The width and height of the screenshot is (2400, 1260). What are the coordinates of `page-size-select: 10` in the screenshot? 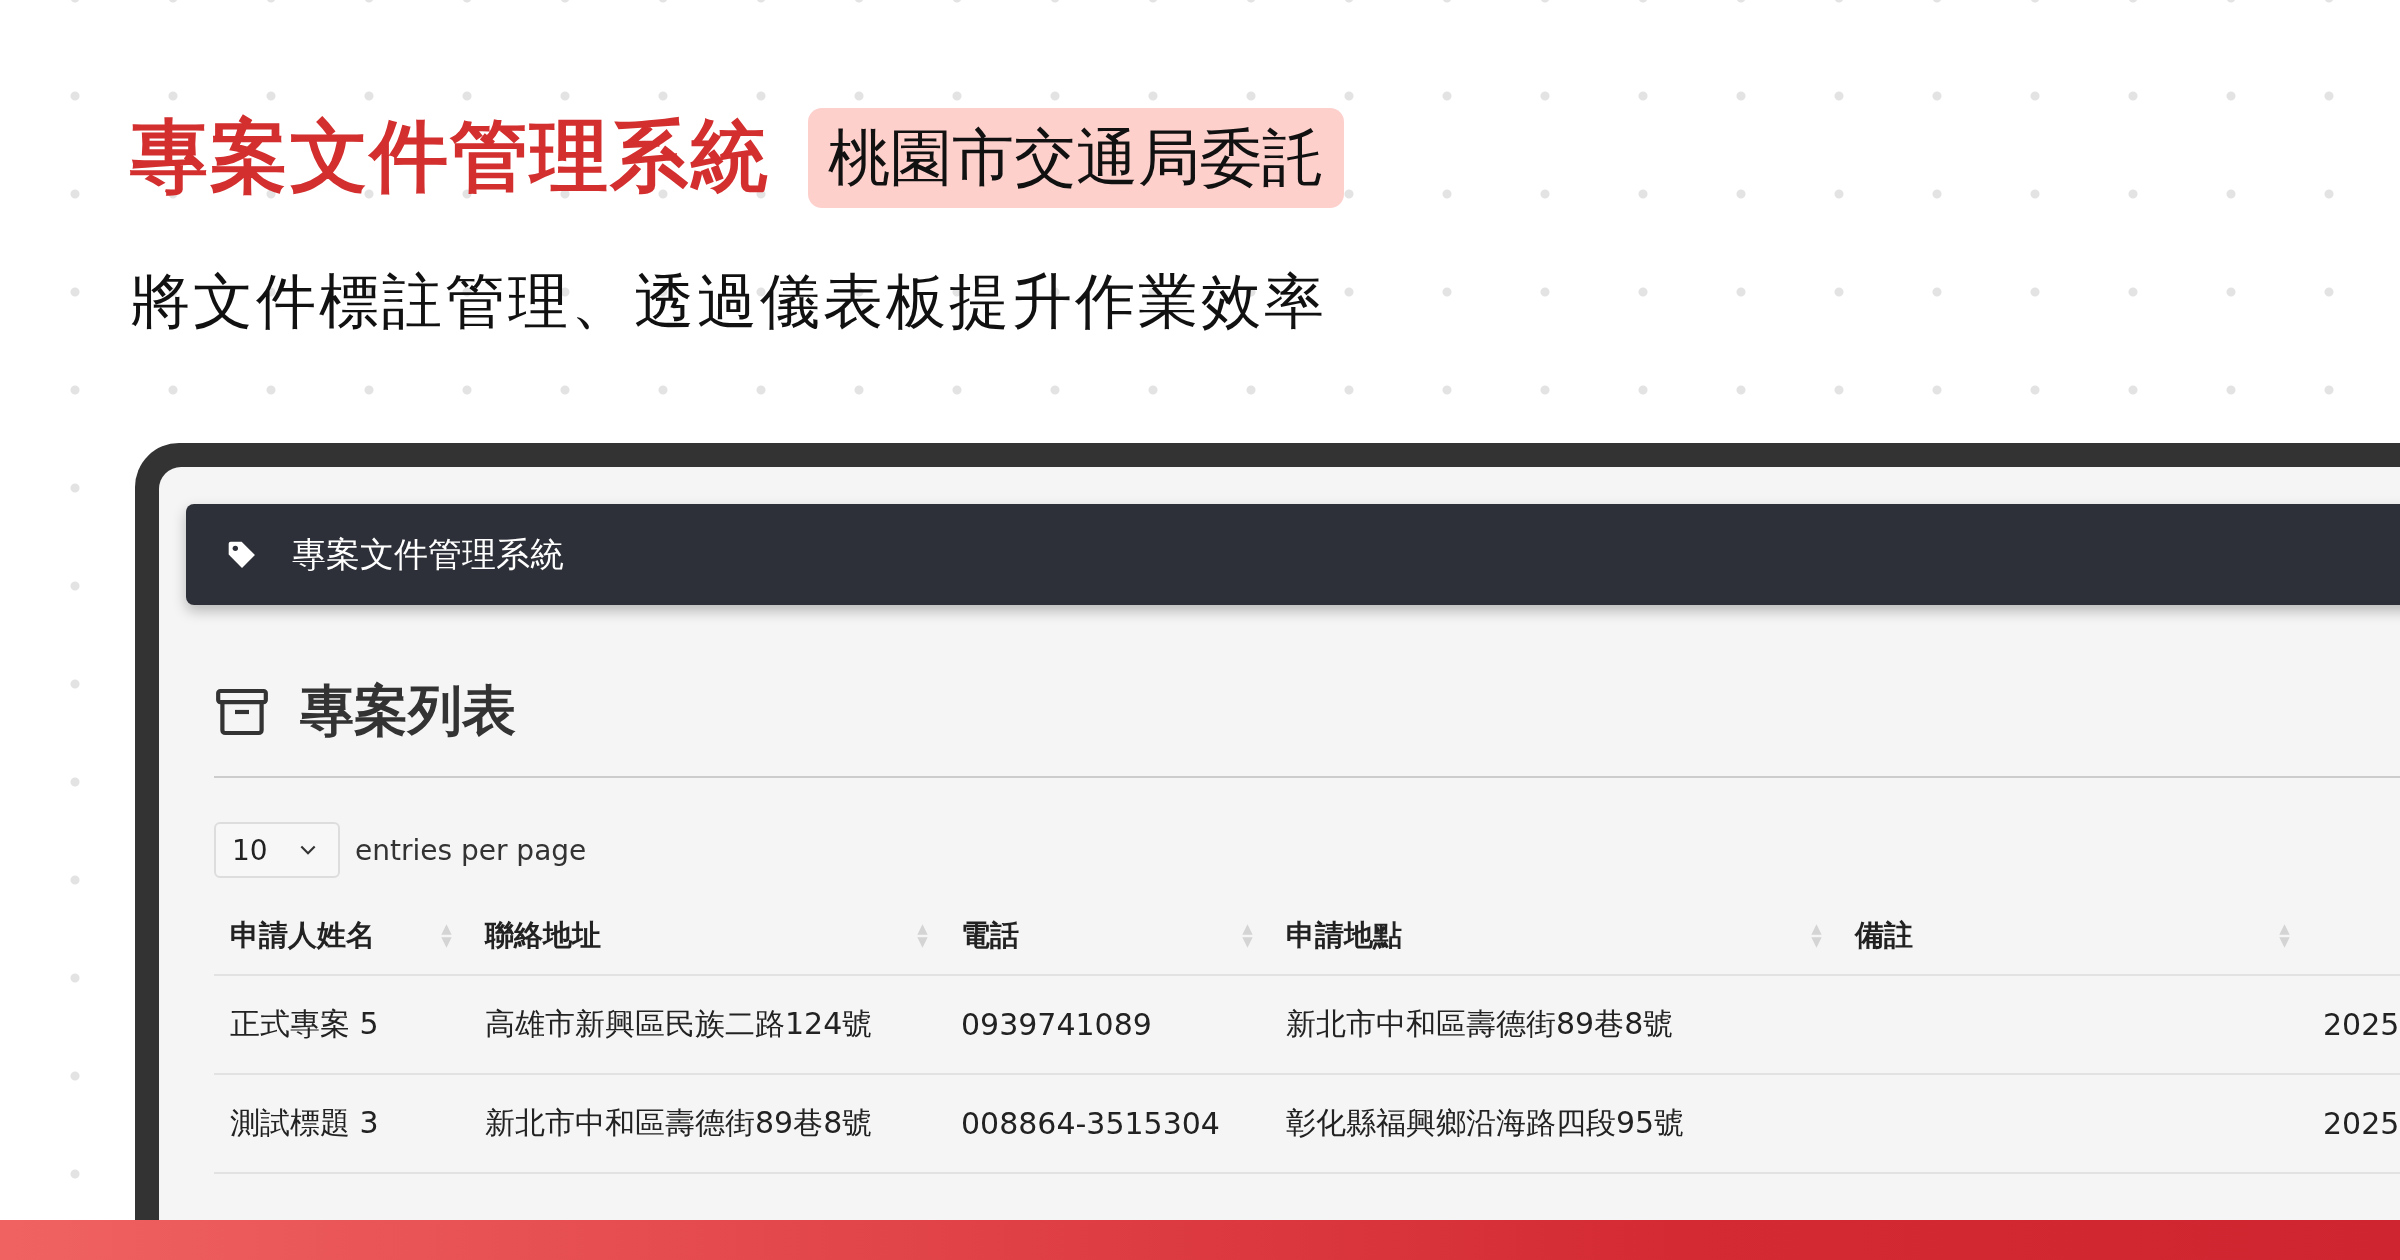 It's located at (277, 850).